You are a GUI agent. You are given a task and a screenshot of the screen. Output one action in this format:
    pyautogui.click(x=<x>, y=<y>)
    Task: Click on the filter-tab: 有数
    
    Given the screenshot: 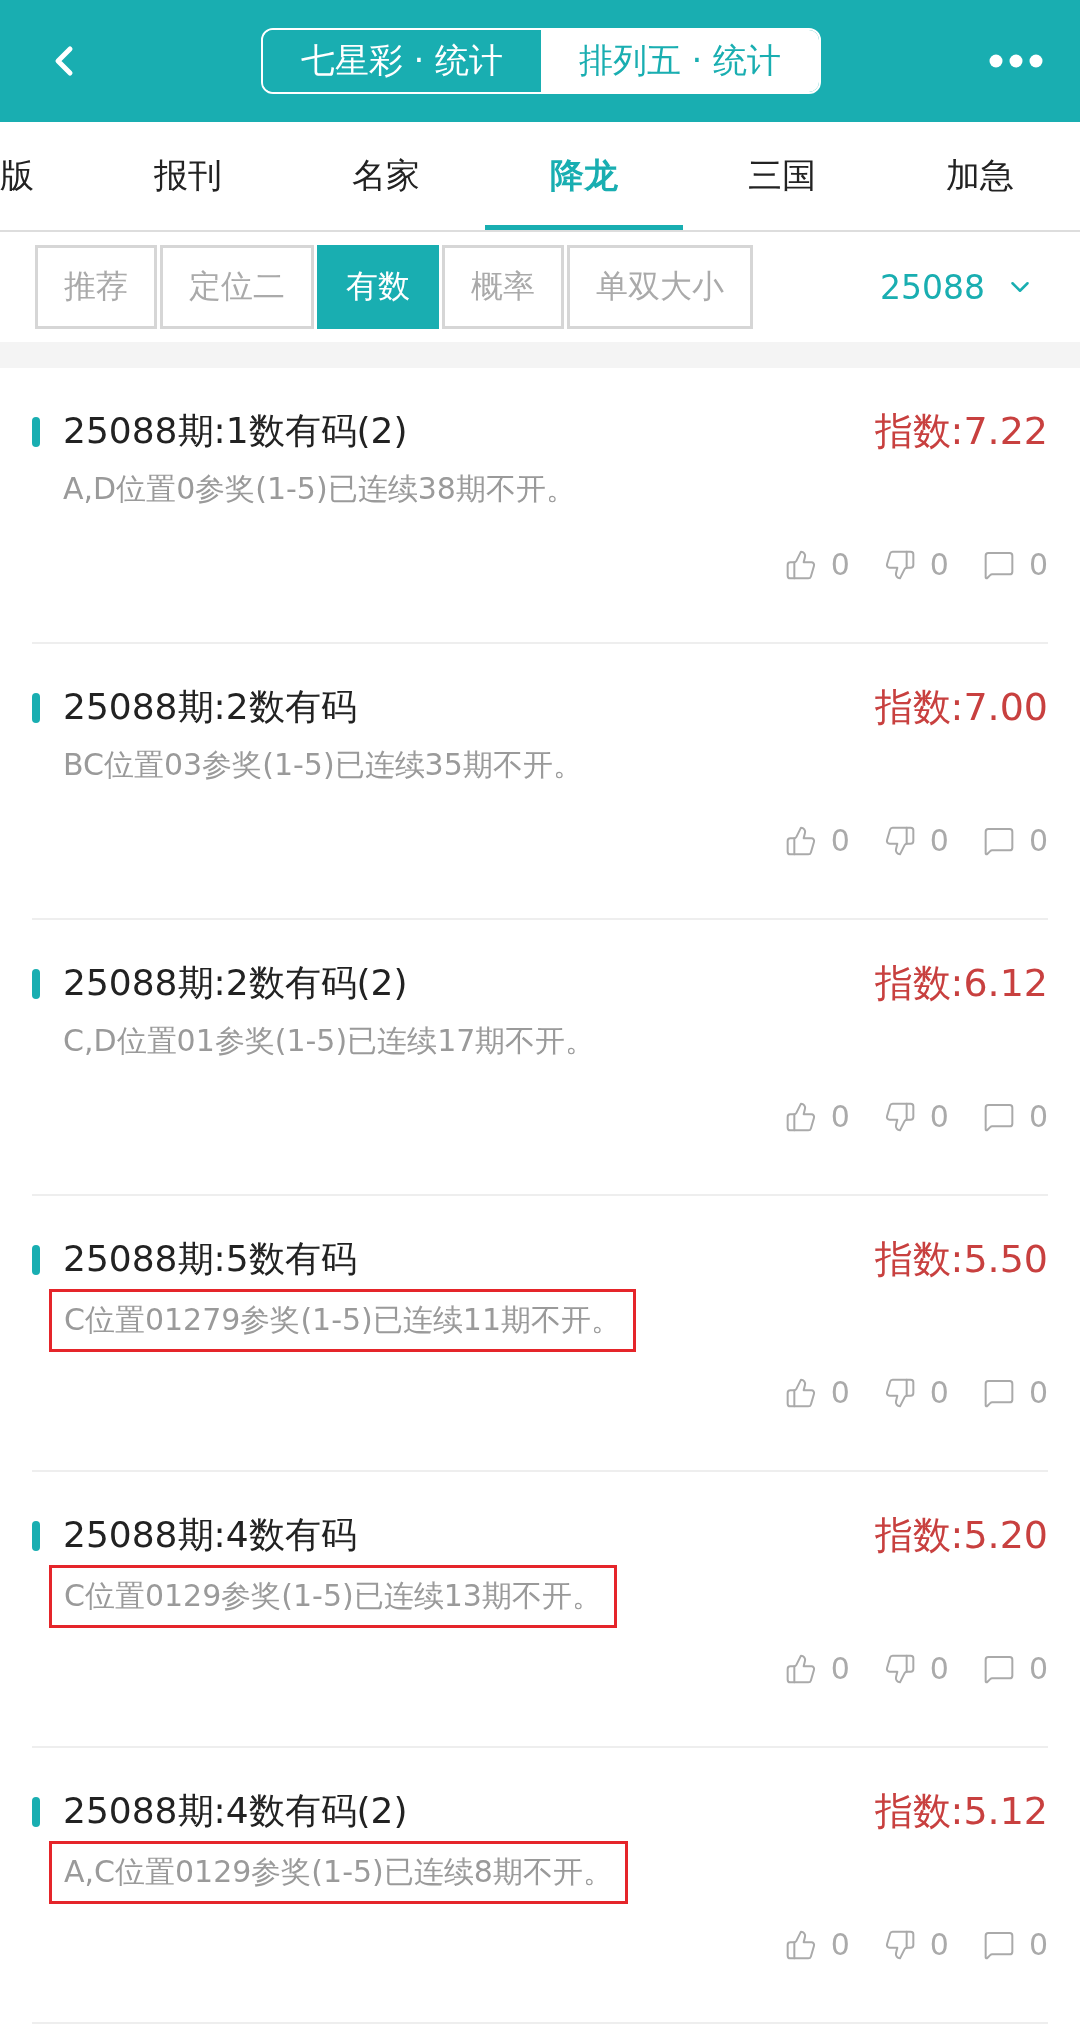 What is the action you would take?
    pyautogui.click(x=378, y=287)
    